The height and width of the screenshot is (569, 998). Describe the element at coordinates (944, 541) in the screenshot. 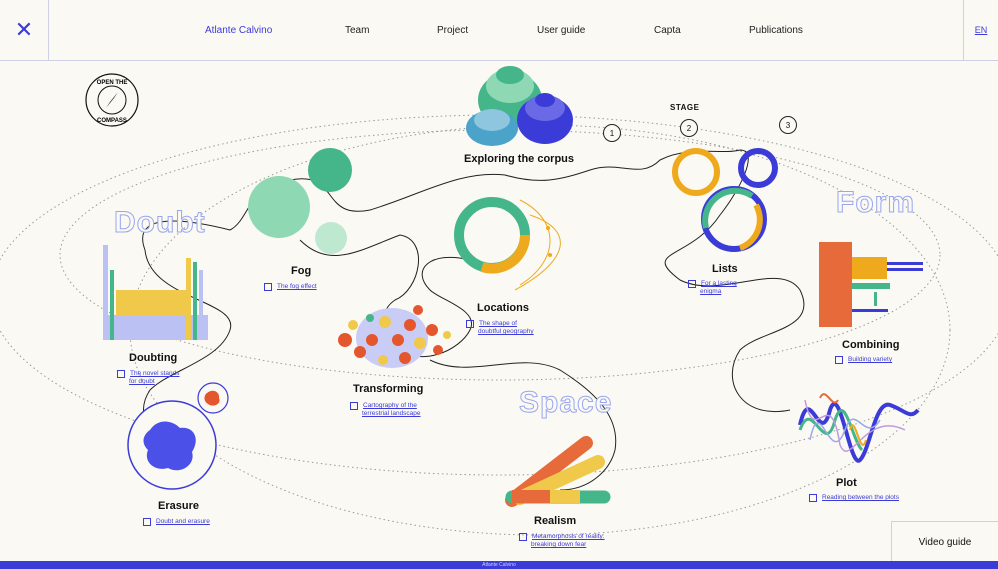

I see `video-guide-button: Video guide` at that location.